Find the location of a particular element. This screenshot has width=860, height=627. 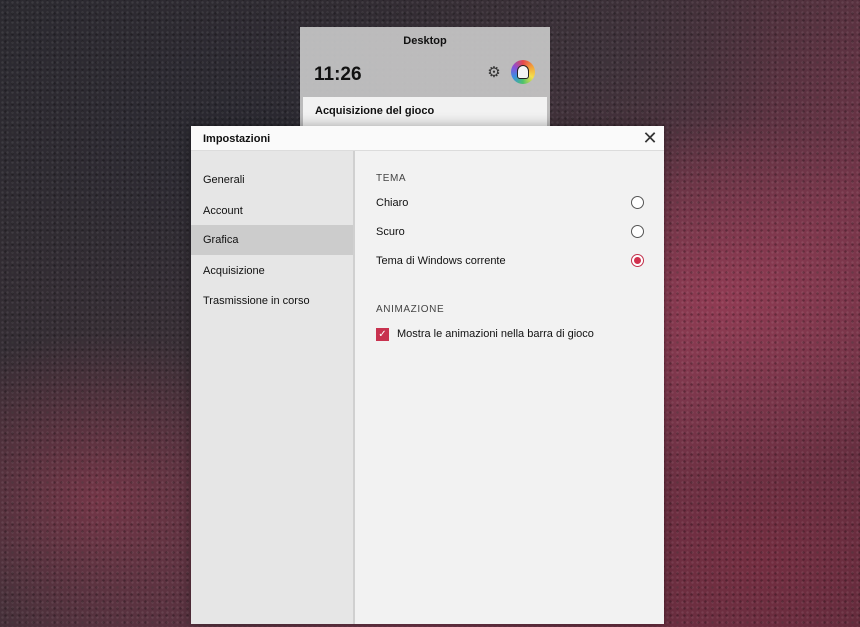

theme-light-radio is located at coordinates (637, 202).